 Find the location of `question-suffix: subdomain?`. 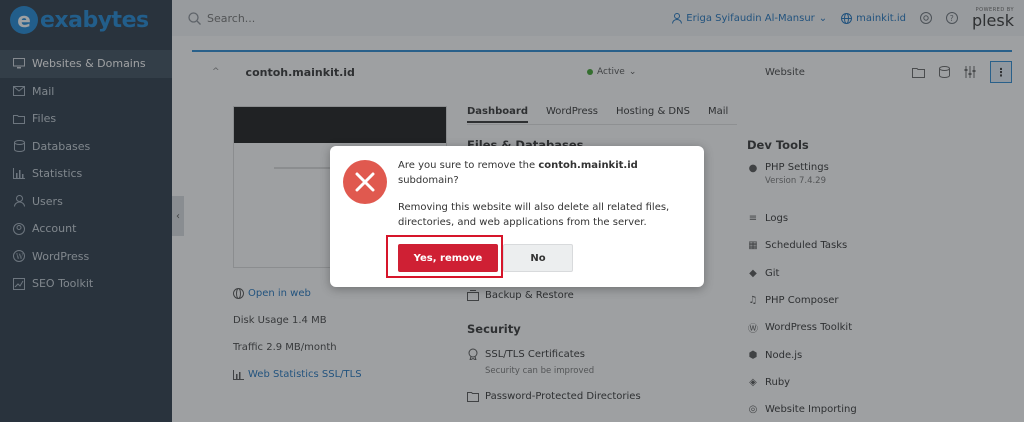

question-suffix: subdomain? is located at coordinates (428, 180).